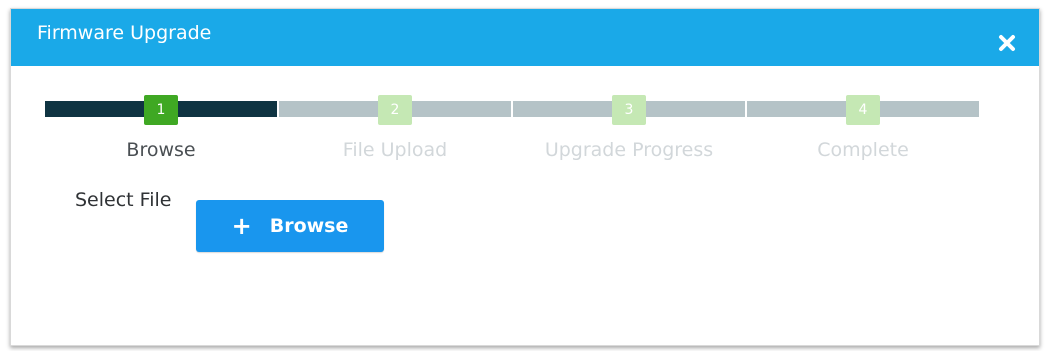  Describe the element at coordinates (123, 200) in the screenshot. I see `select-file-label: Select File` at that location.